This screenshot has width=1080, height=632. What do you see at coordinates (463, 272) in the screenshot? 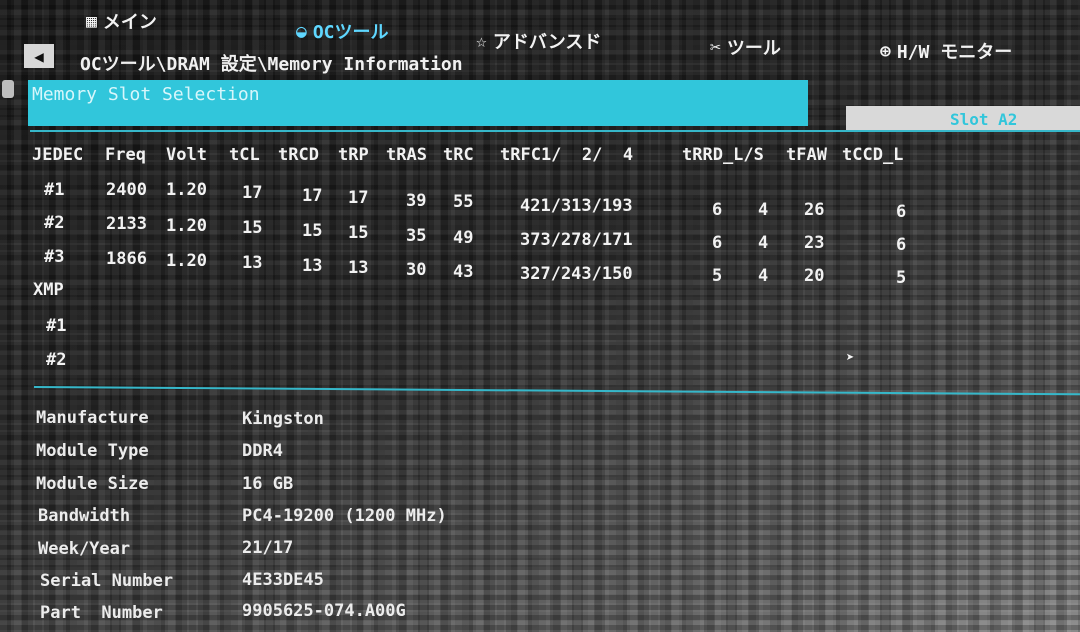
I see `cell-trc: 43` at bounding box center [463, 272].